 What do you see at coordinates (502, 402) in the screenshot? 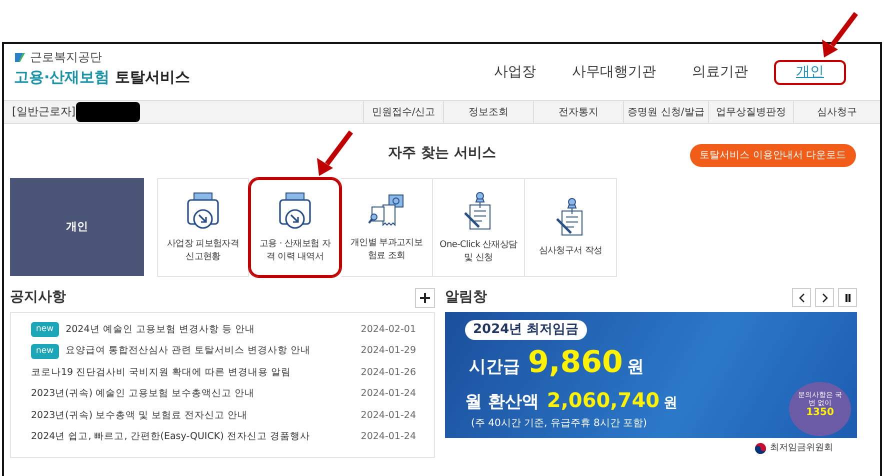
I see `banner-text: 월 환산액` at bounding box center [502, 402].